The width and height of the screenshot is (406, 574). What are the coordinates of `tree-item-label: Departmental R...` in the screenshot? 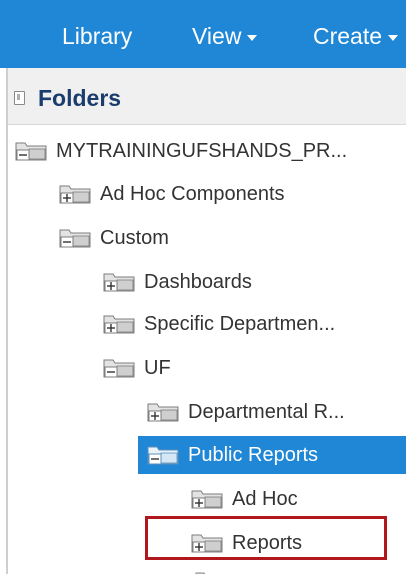 It's located at (266, 412).